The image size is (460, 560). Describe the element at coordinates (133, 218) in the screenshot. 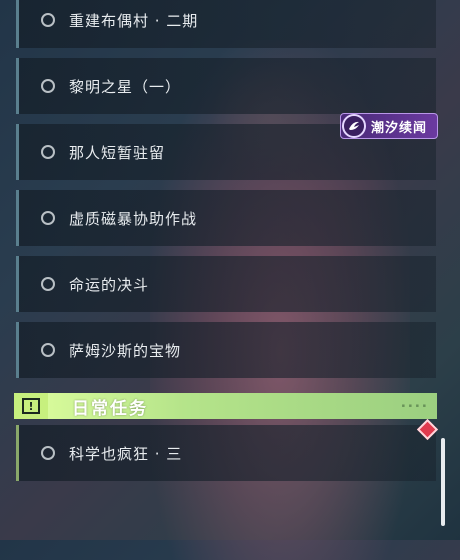

I see `quest-label: 虚质磁暴协助作战` at that location.